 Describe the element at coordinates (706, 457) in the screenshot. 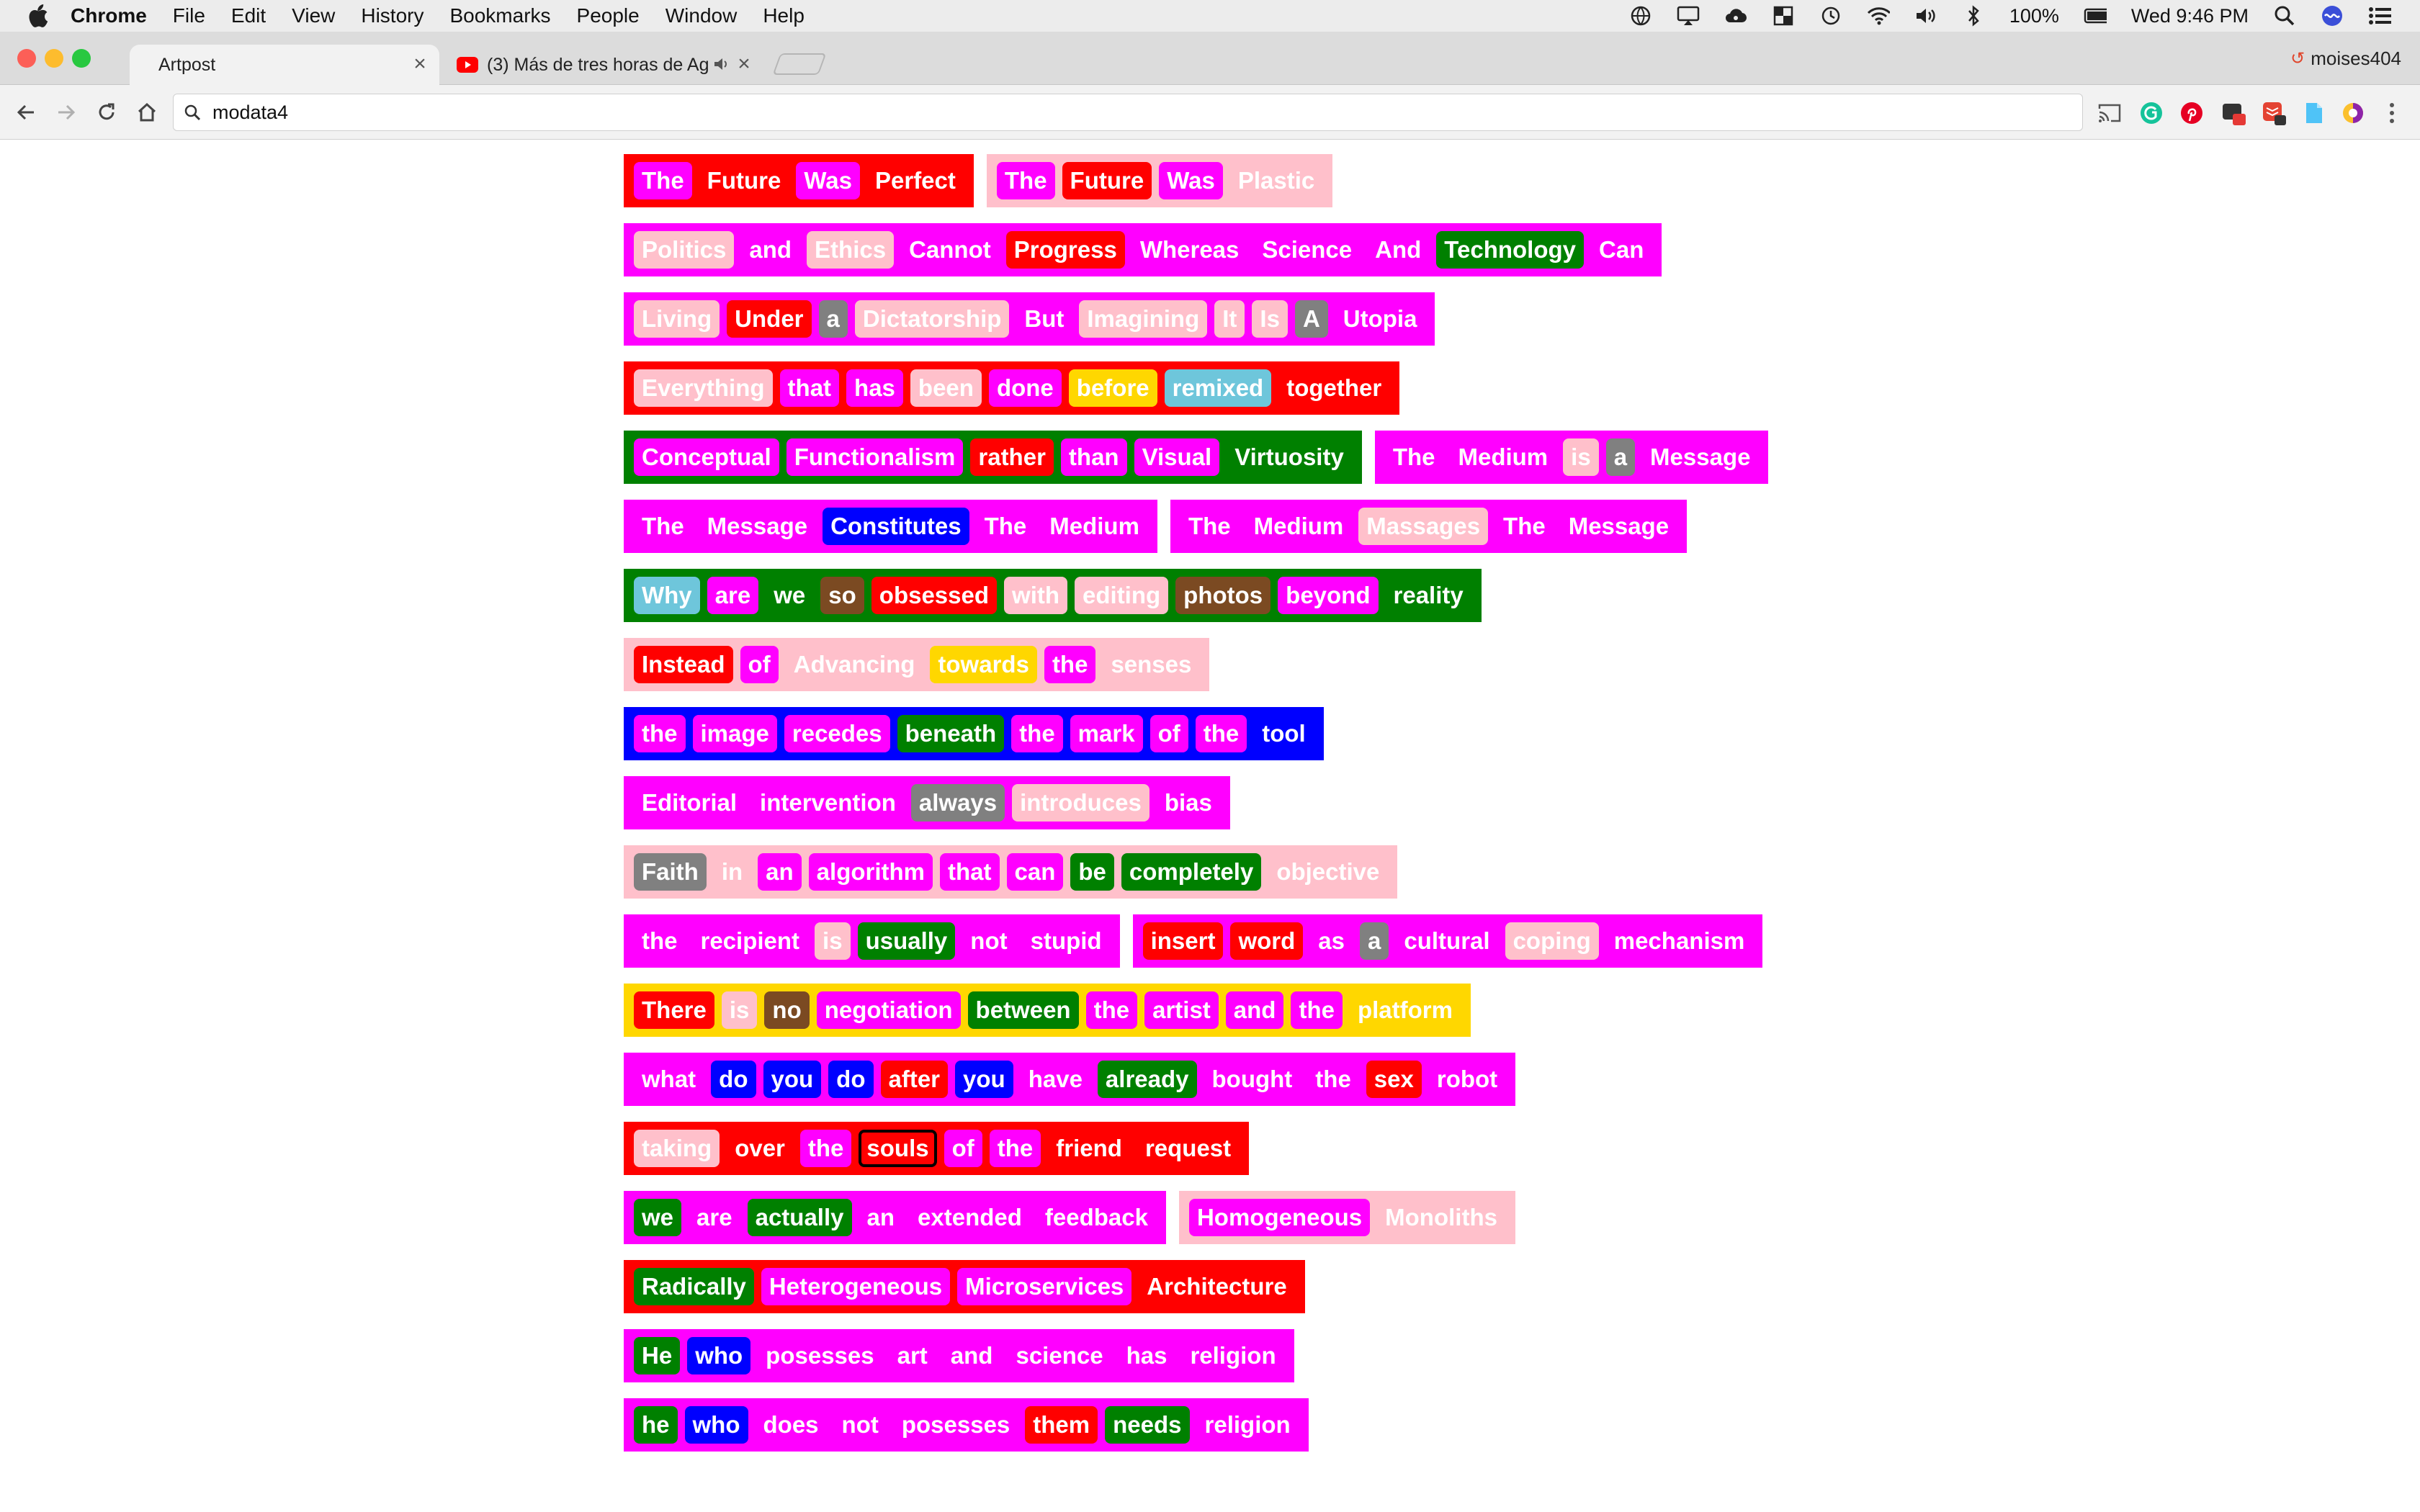

I see `word-chip: Conceptual` at that location.